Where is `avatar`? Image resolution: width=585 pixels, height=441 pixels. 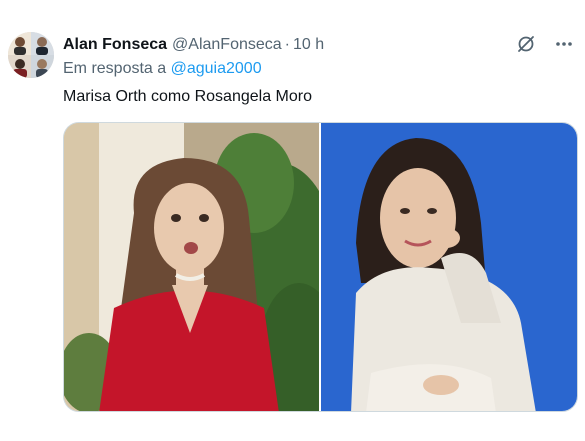
avatar is located at coordinates (31, 55).